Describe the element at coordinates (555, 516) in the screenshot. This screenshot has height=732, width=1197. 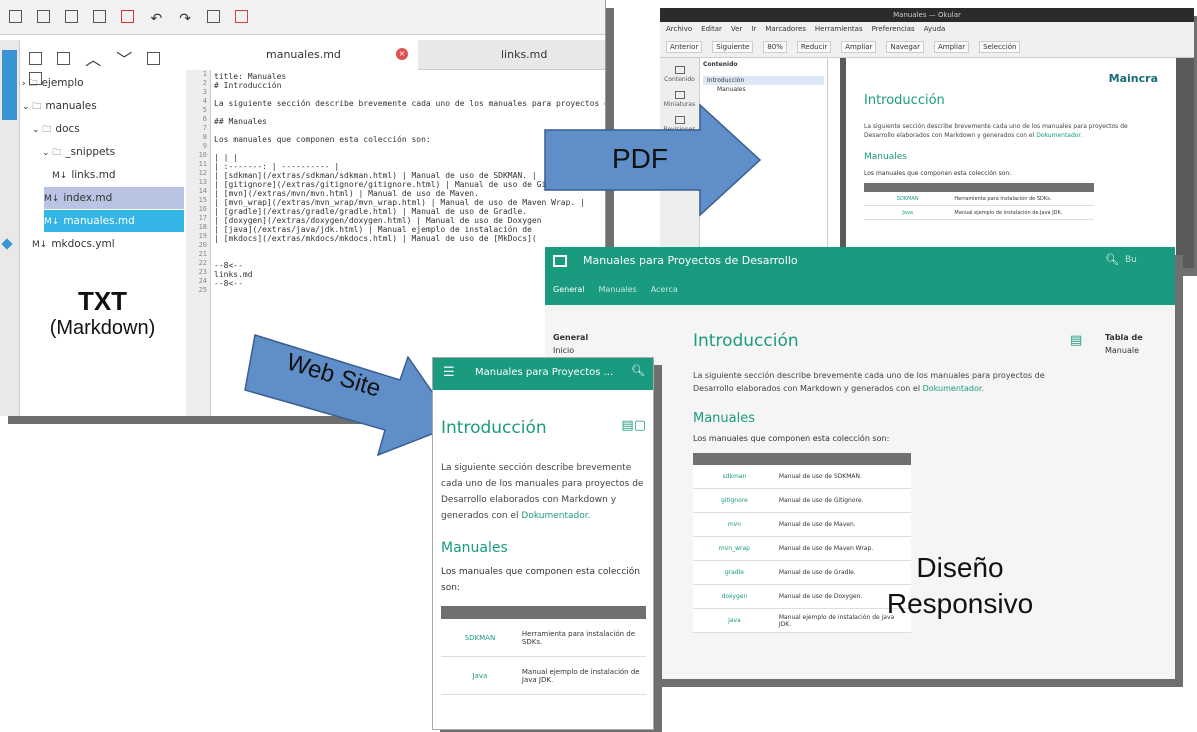
I see `mobile-intro-link: Dokumentador.` at that location.